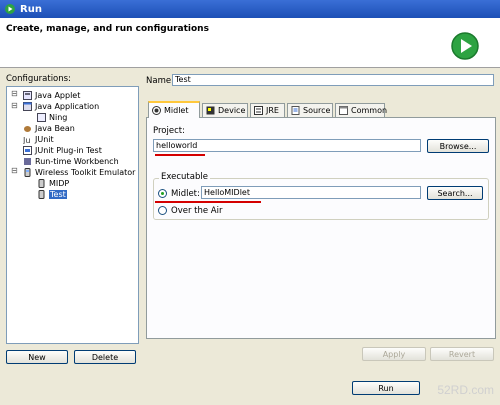  I want to click on project-field: helloworld, so click(287, 145).